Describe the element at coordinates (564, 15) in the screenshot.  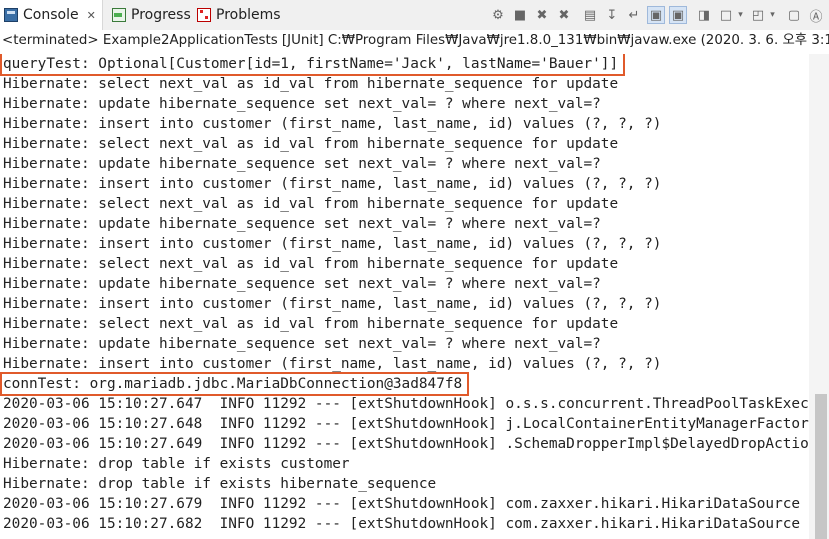
I see `remove-all-icon: ✖` at that location.